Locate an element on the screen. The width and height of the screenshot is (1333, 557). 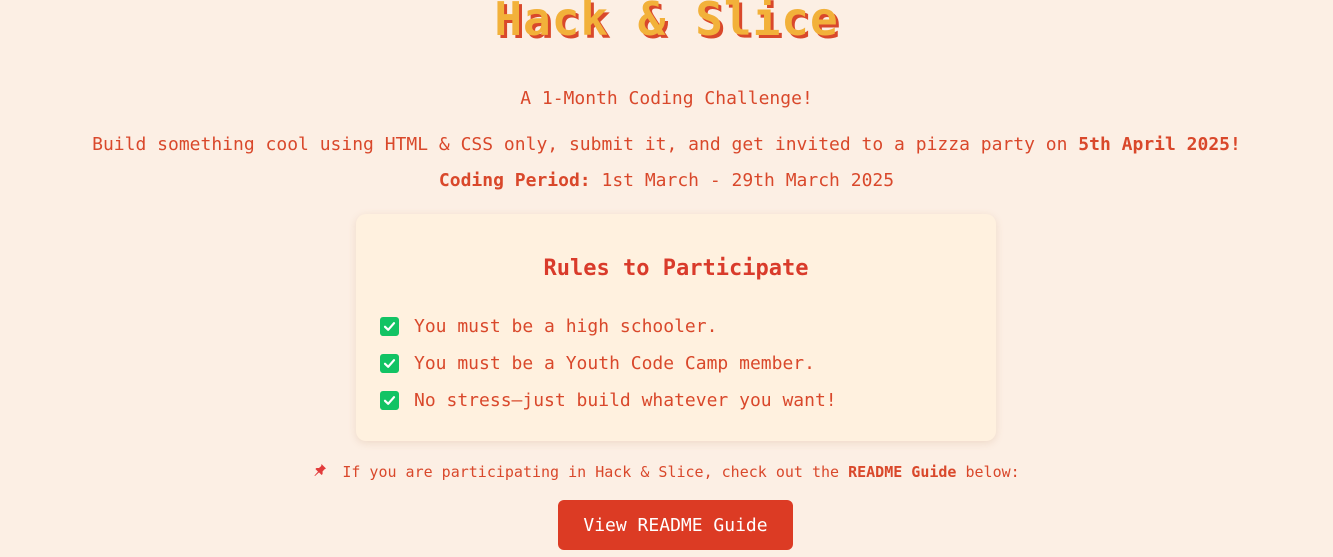
readme-note-highlight: README Guide is located at coordinates (902, 472).